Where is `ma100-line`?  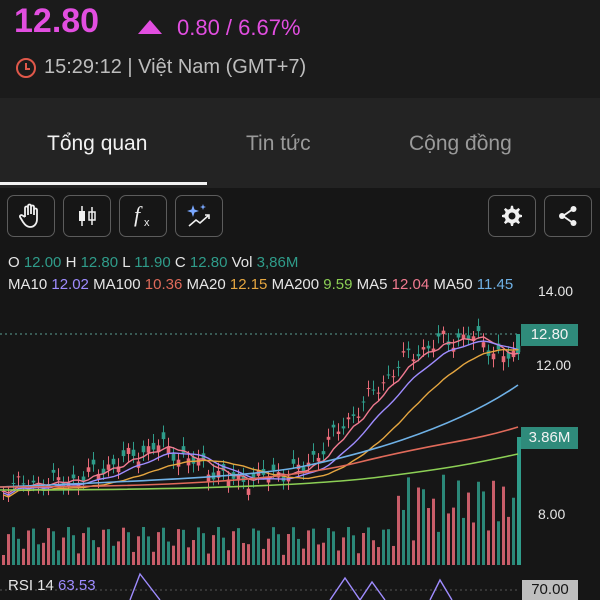
ma100-line is located at coordinates (259, 457).